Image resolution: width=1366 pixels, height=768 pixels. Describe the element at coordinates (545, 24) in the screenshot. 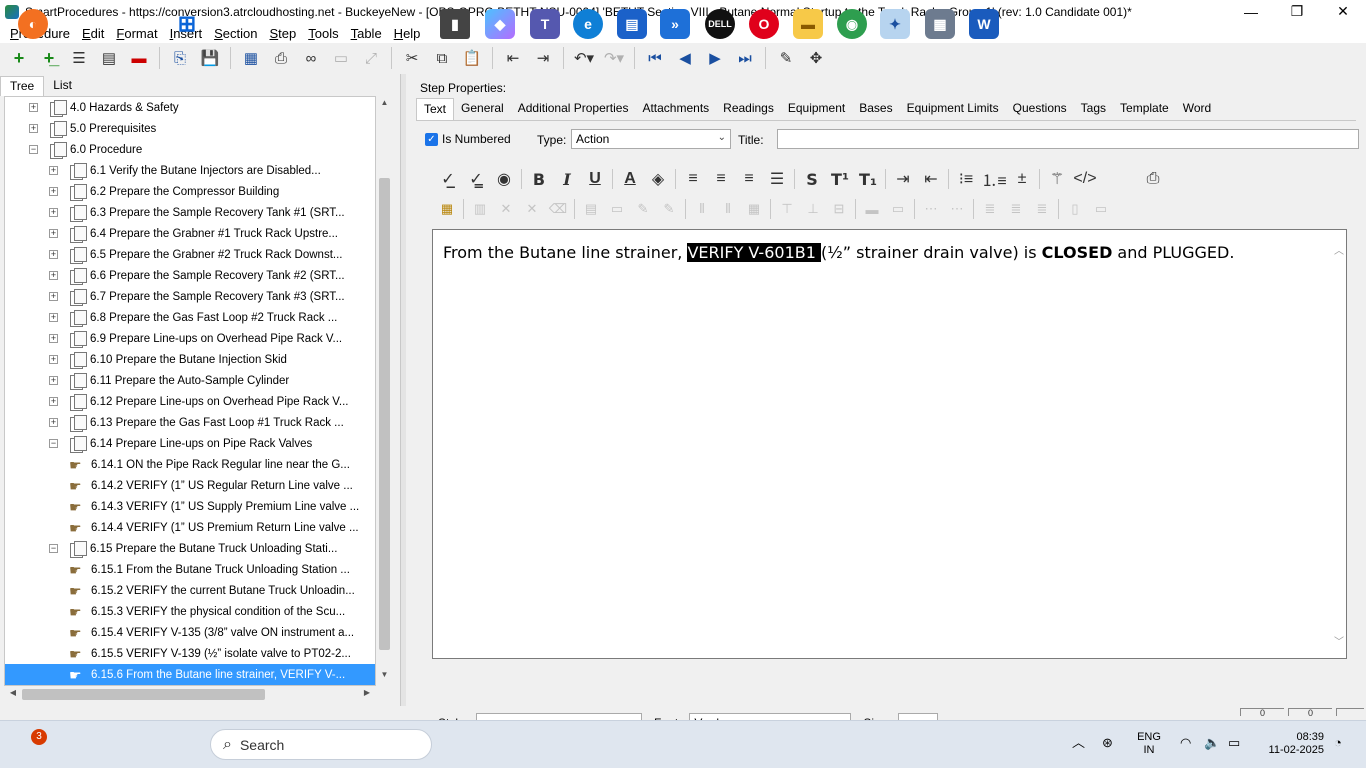

I see `teams-icon: T` at that location.